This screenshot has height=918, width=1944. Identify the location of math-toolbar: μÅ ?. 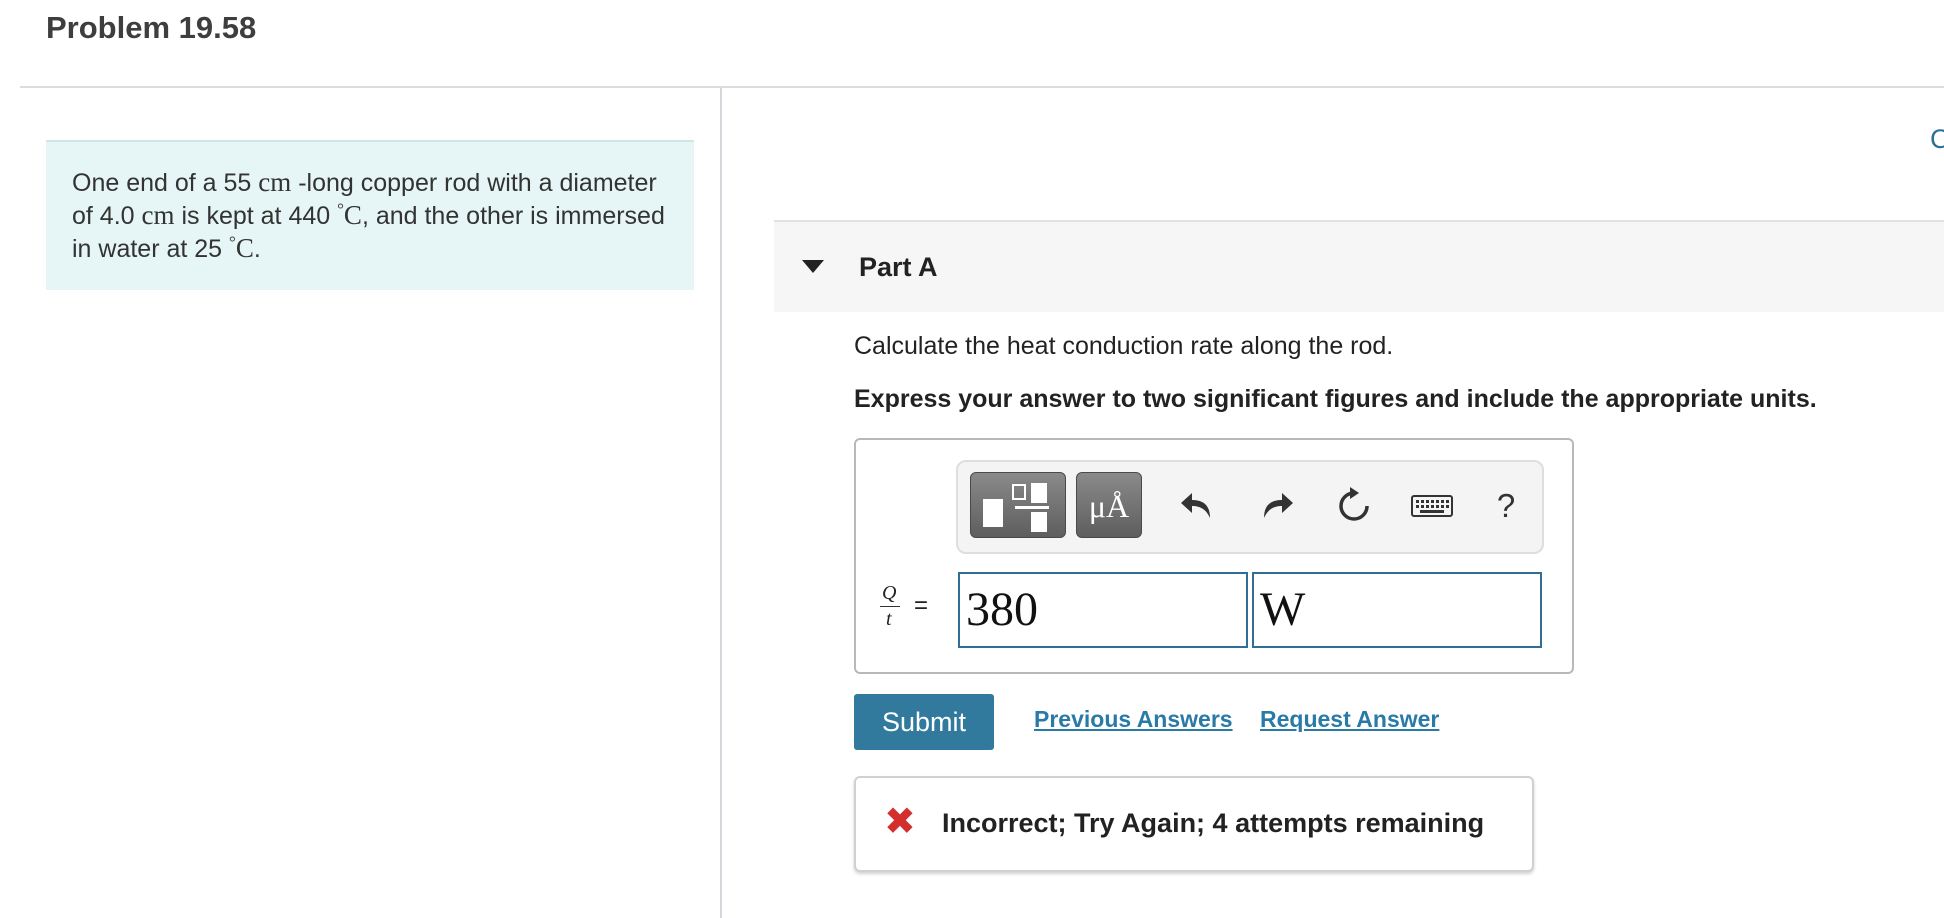
(1250, 507).